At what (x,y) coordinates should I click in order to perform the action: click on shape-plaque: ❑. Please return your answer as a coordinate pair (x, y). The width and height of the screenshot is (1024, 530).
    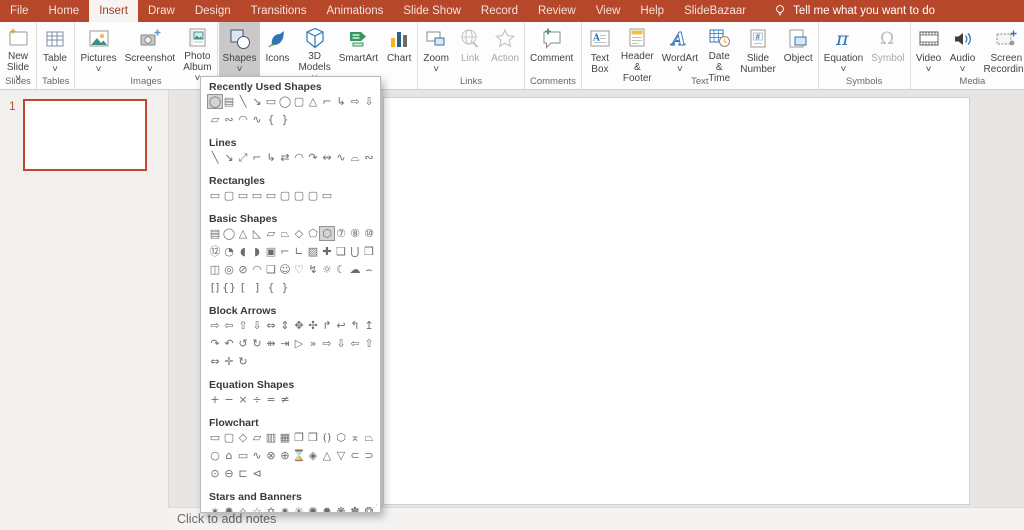
    Looking at the image, I should click on (341, 251).